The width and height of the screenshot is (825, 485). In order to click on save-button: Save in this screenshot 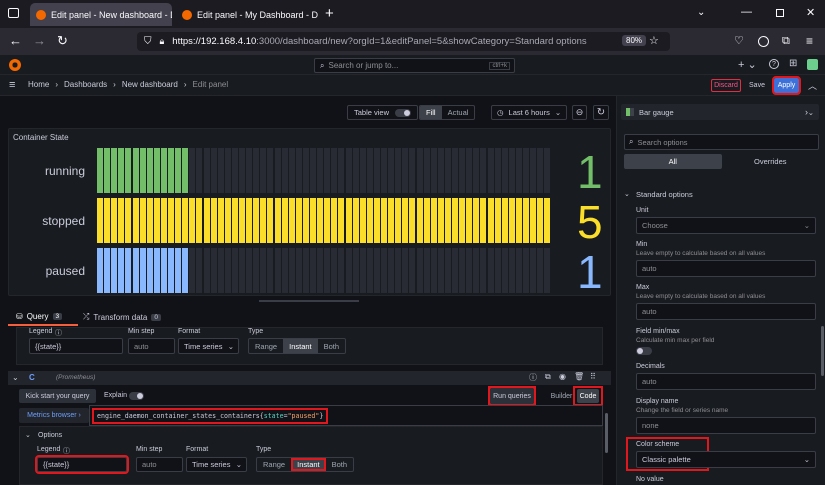, I will do `click(757, 85)`.